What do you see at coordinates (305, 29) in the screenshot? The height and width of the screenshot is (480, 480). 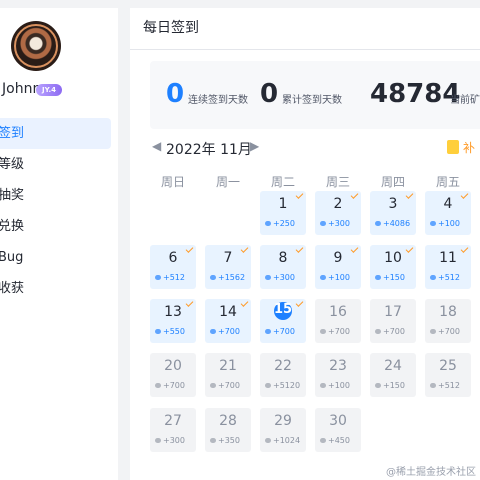 I see `page-title: 每日签到` at bounding box center [305, 29].